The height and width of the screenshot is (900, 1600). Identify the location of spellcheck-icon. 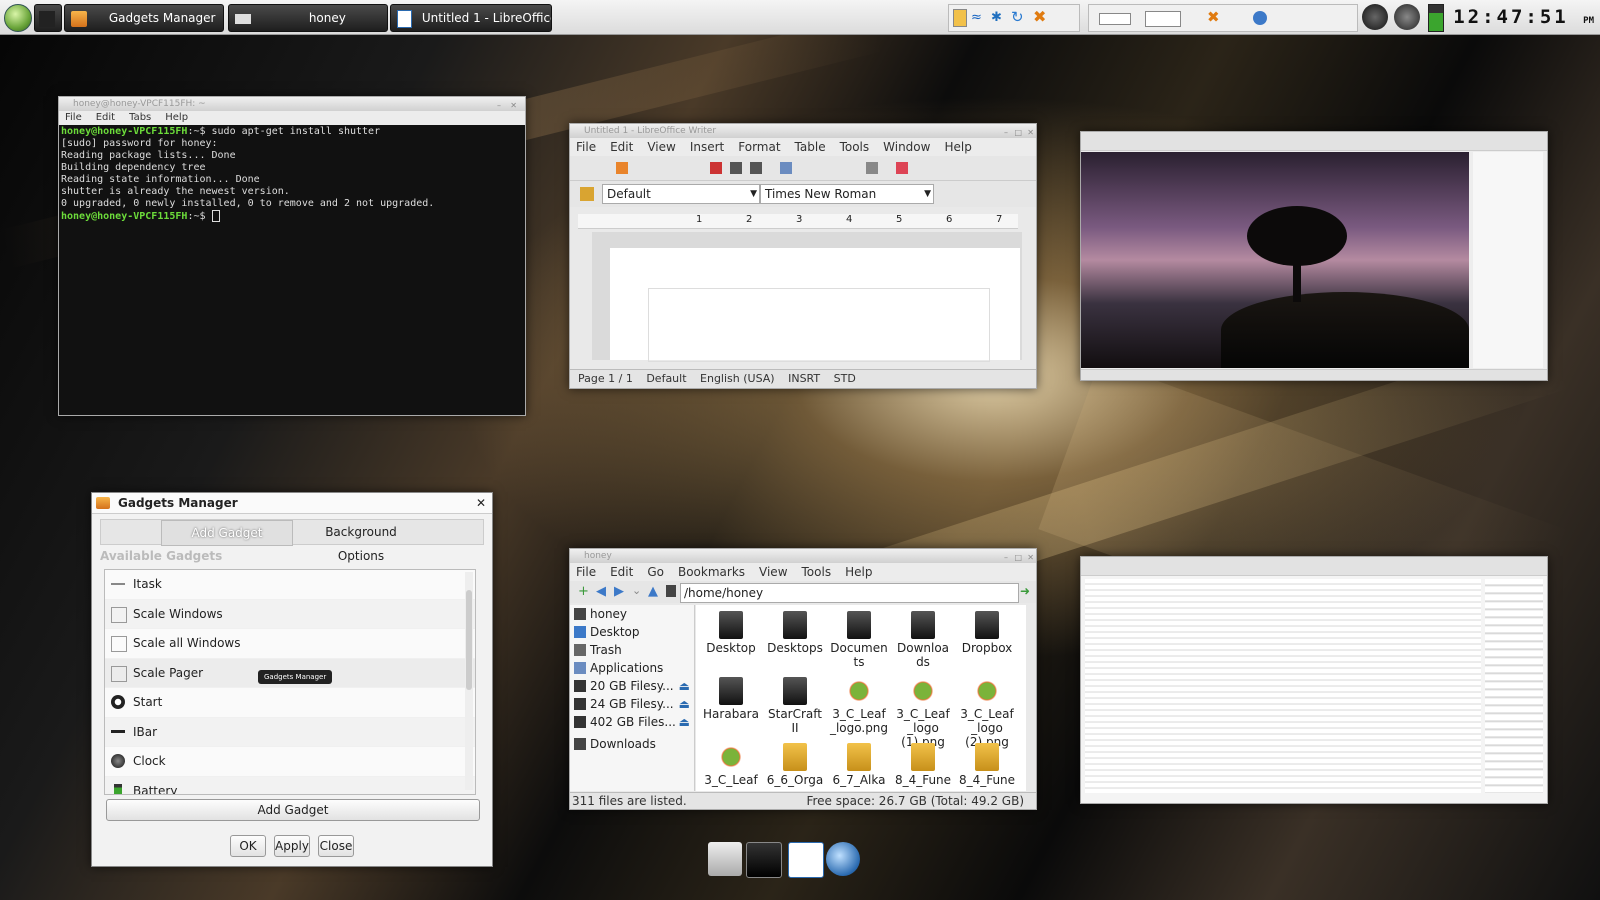
(786, 168).